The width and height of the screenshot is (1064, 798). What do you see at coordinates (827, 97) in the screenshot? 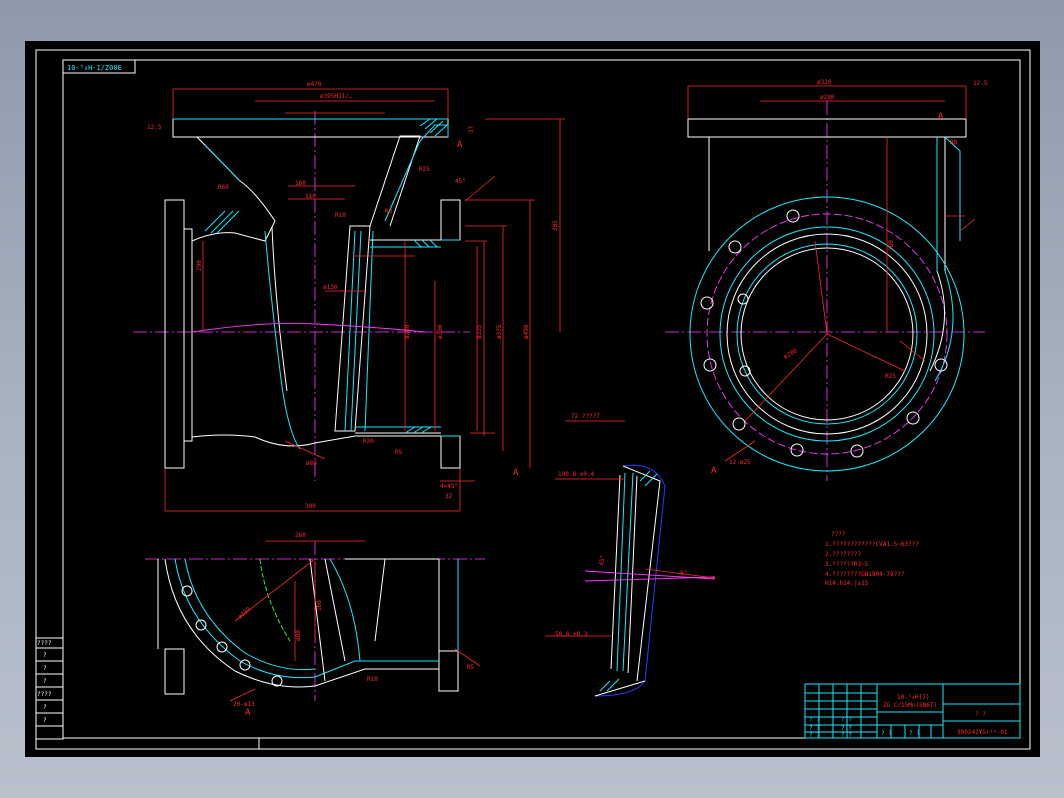
I see `side-dim-d280: ø280` at bounding box center [827, 97].